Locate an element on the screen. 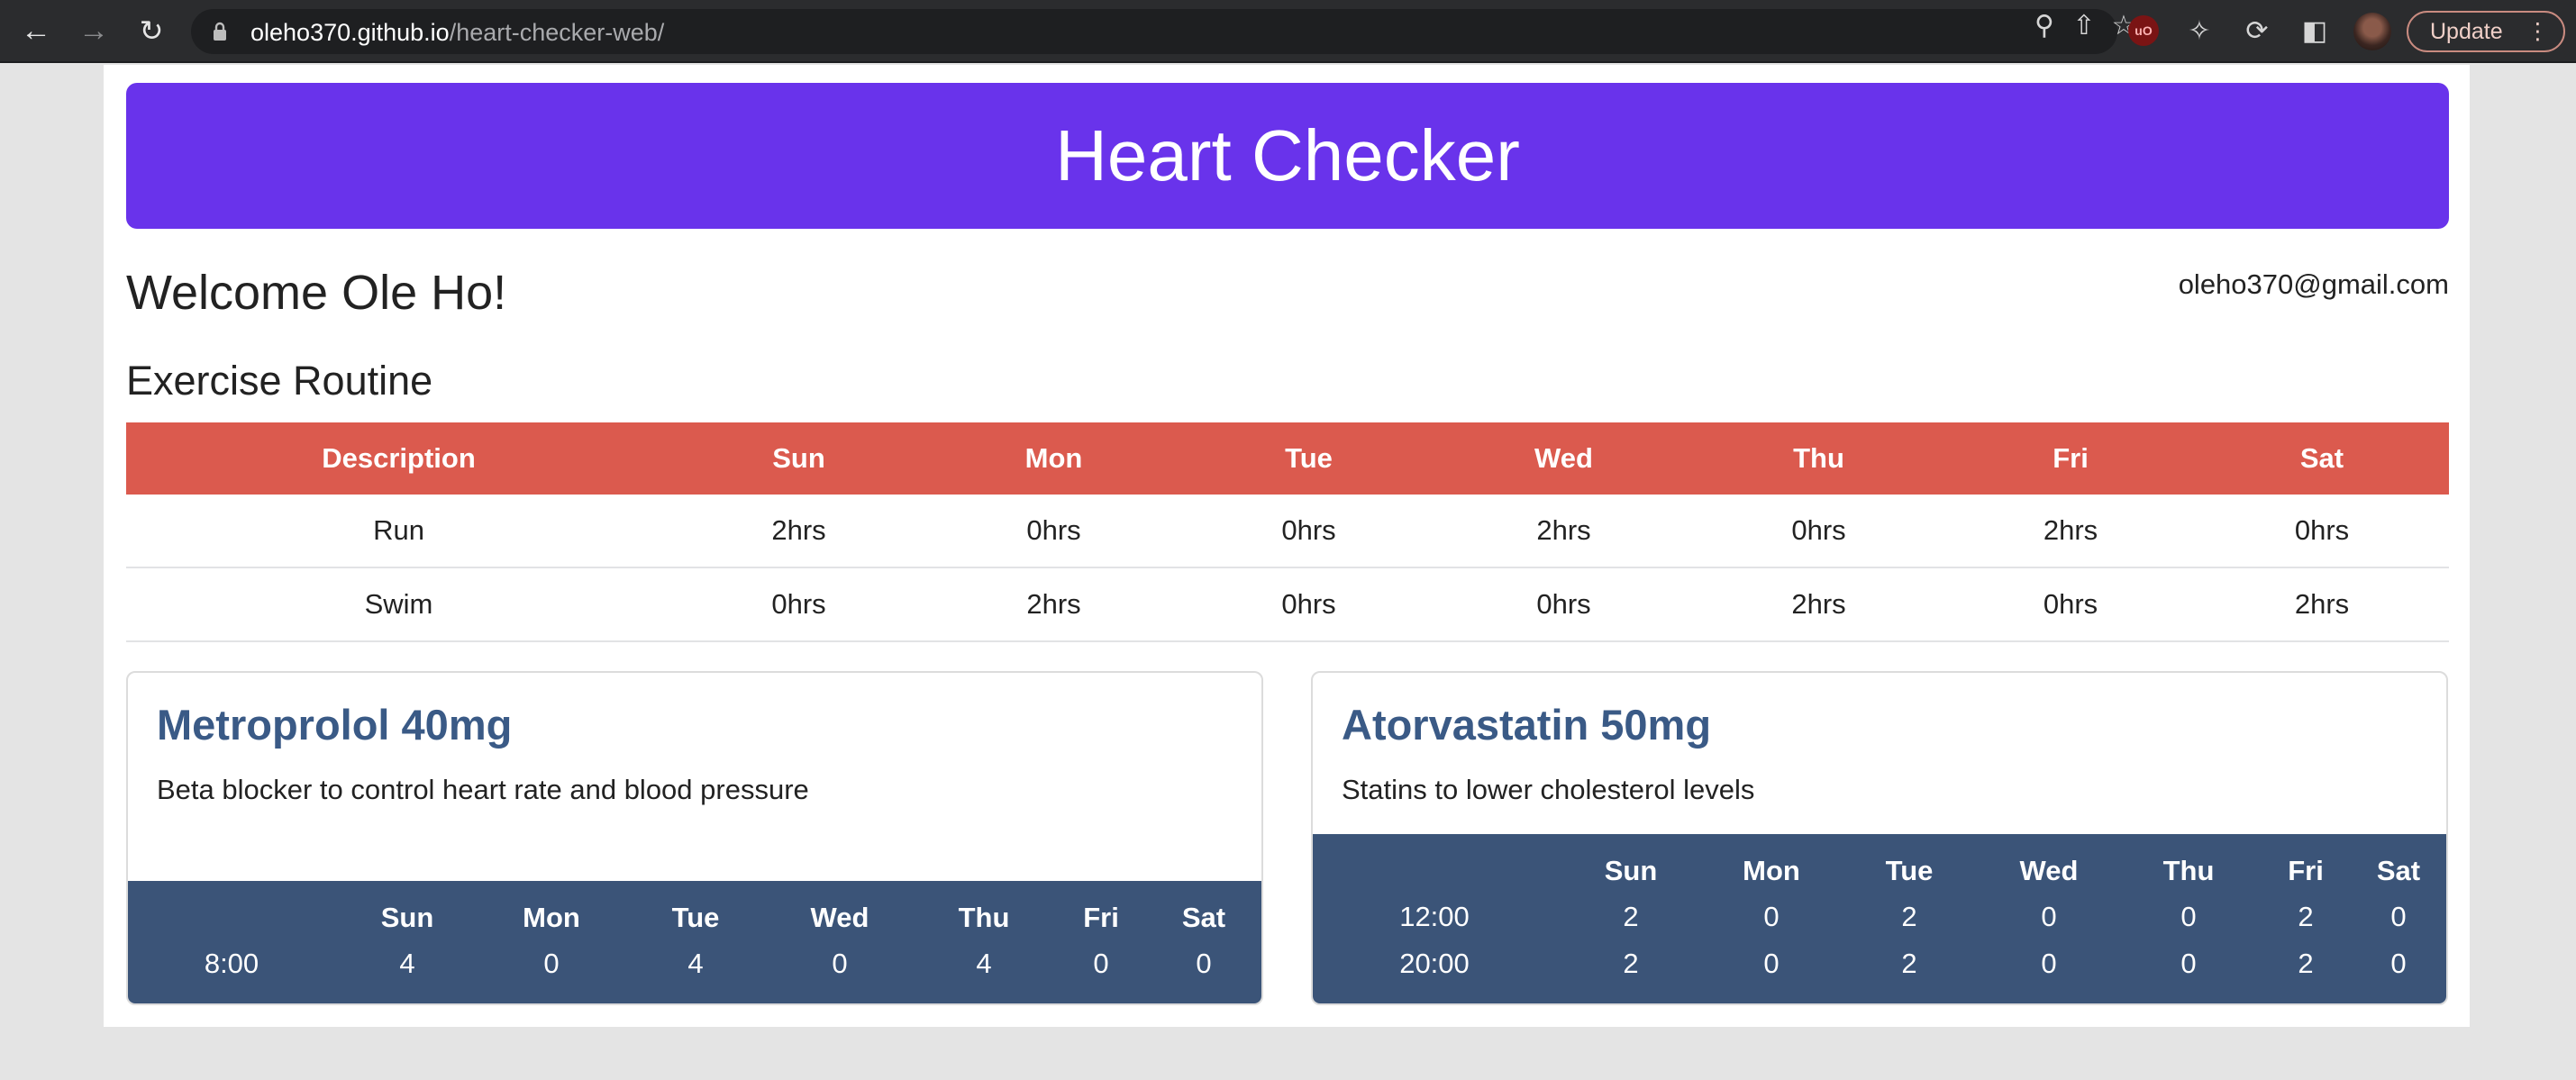  medication-description: Statins to lower cholesterol levels is located at coordinates (1548, 789).